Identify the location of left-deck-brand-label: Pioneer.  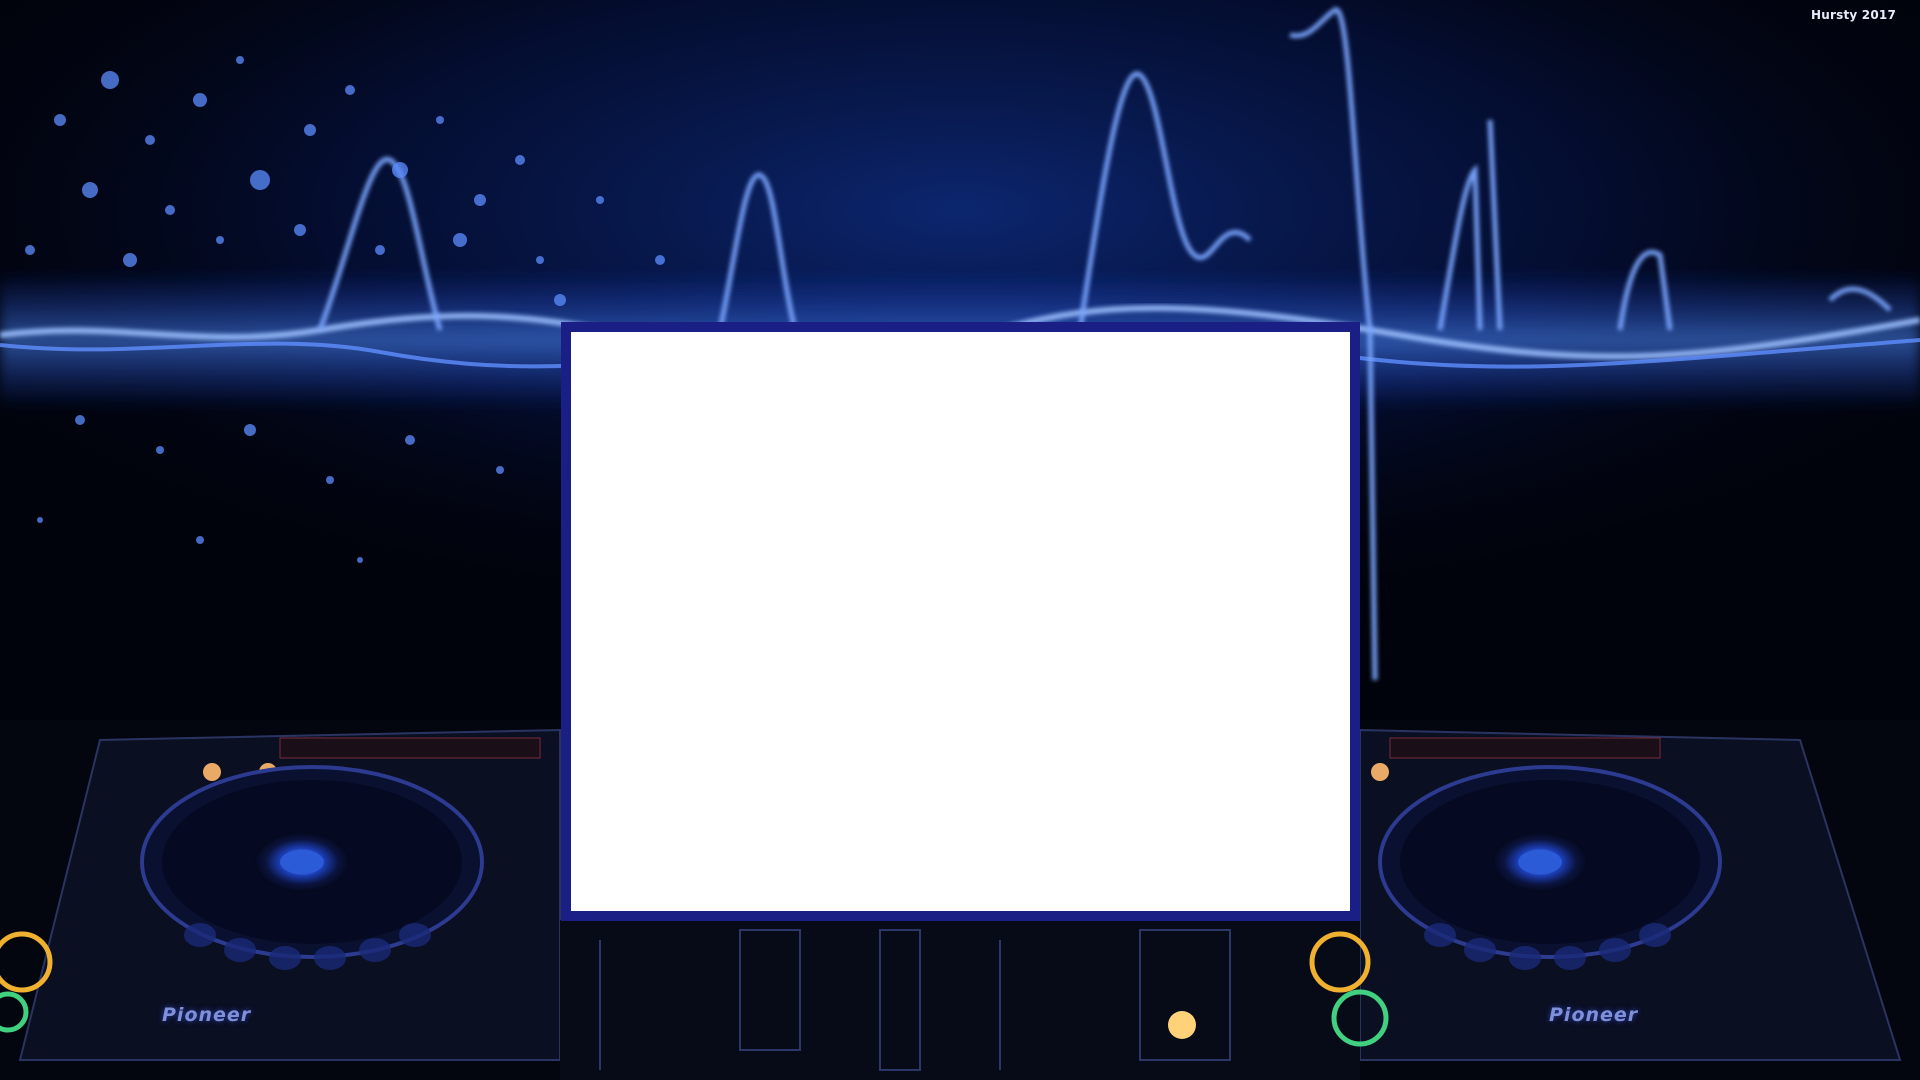
(207, 1015).